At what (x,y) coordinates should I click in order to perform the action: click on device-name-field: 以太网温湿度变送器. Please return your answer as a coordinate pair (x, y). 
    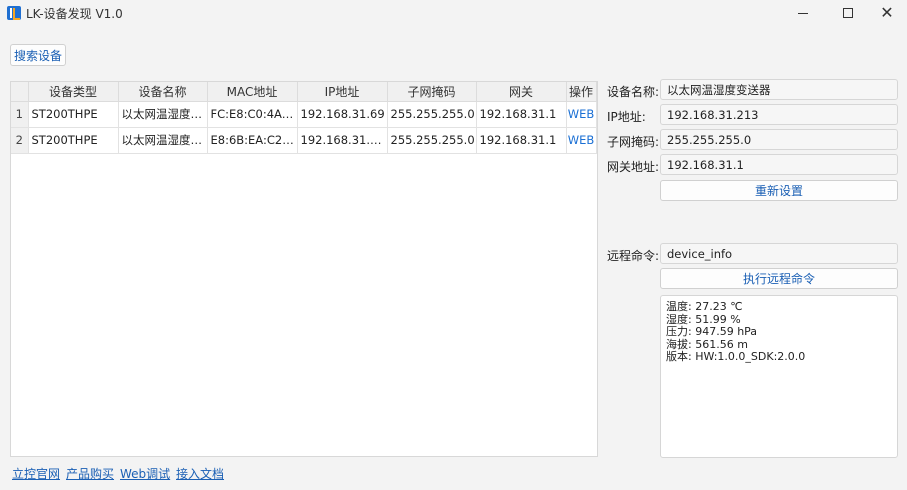
    Looking at the image, I should click on (779, 89).